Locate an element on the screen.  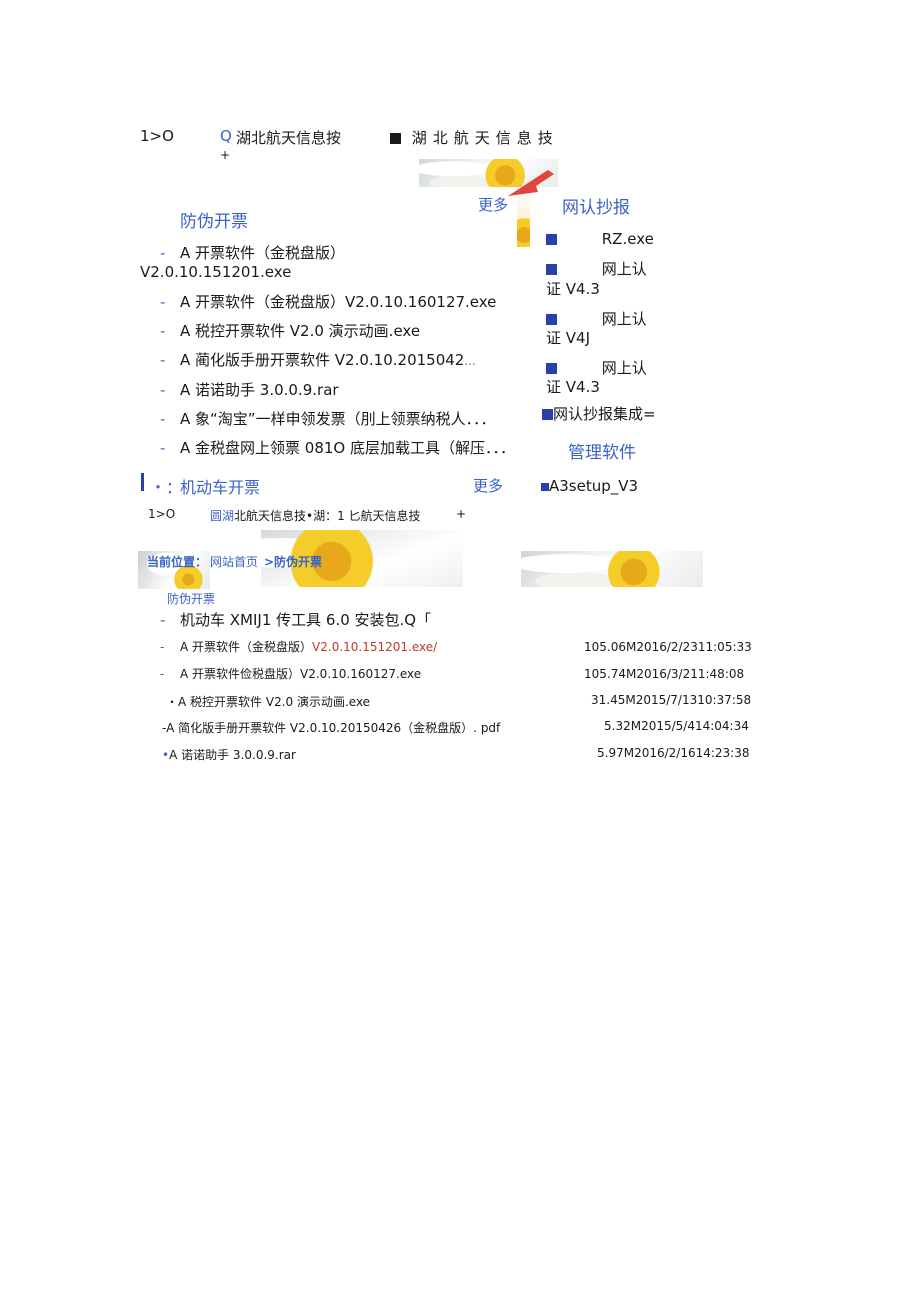
breadcrumb-code: 1>O is located at coordinates (162, 514).